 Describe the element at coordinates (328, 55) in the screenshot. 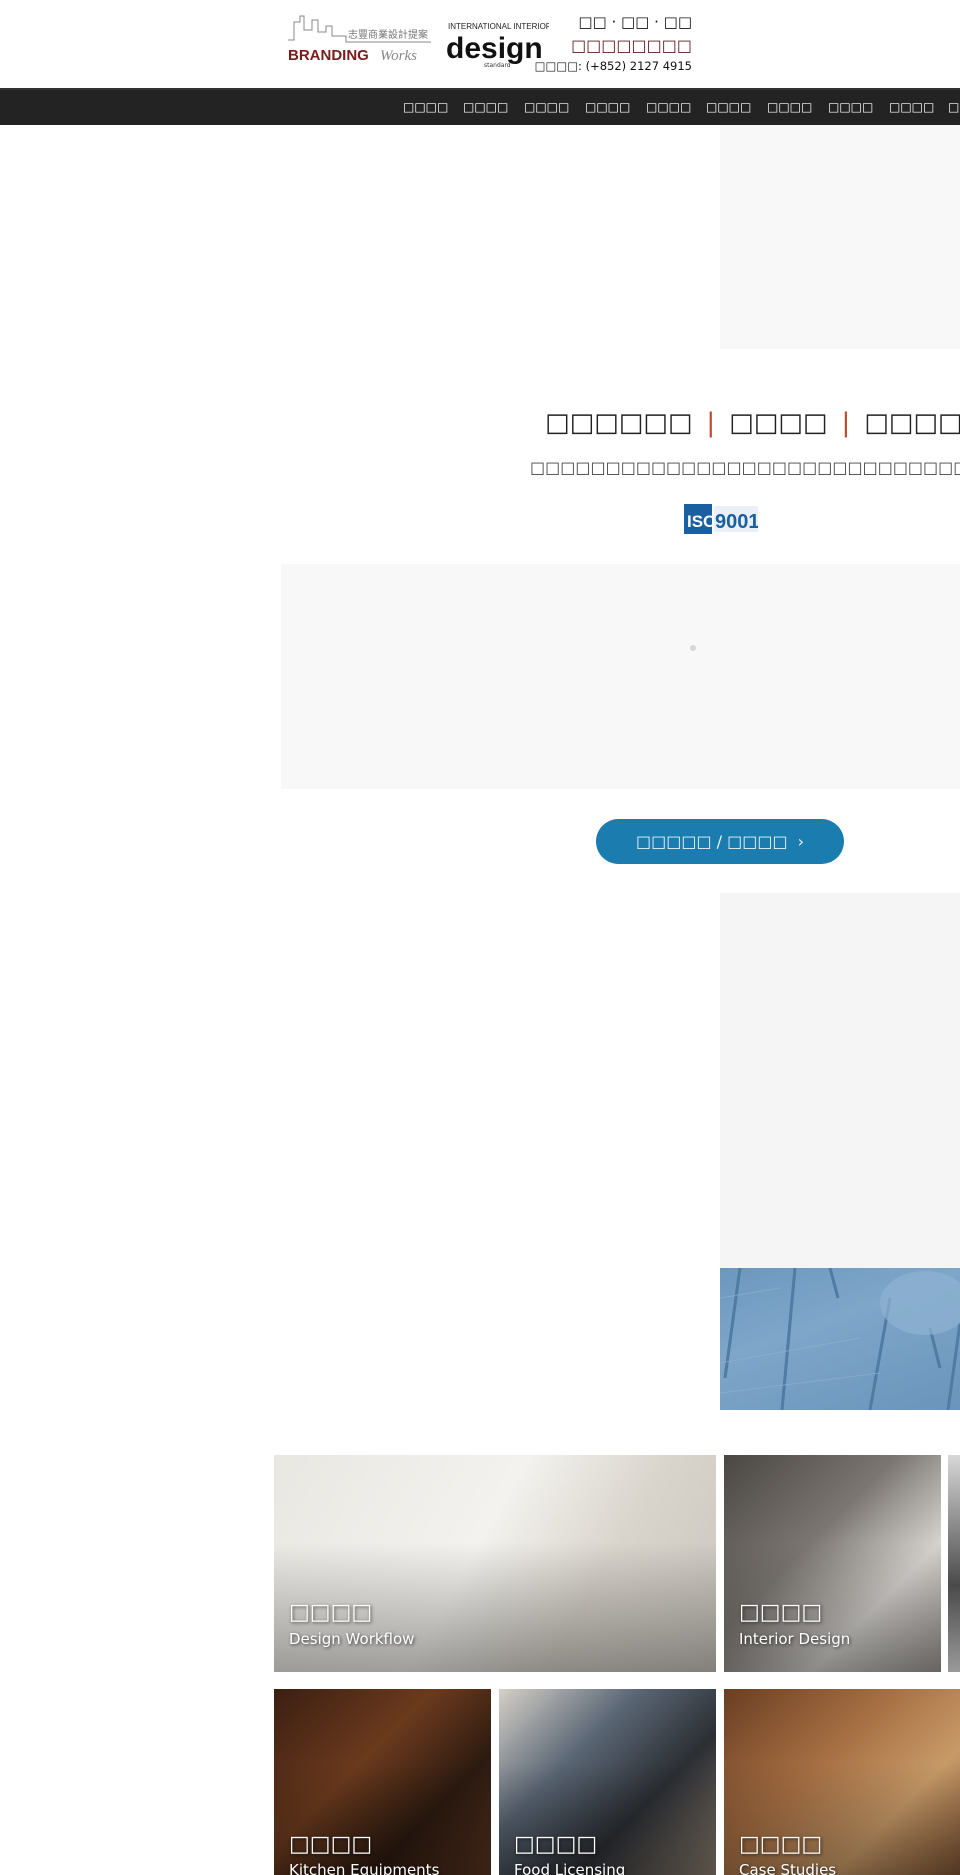

I see `svg-text: BRANDING` at that location.